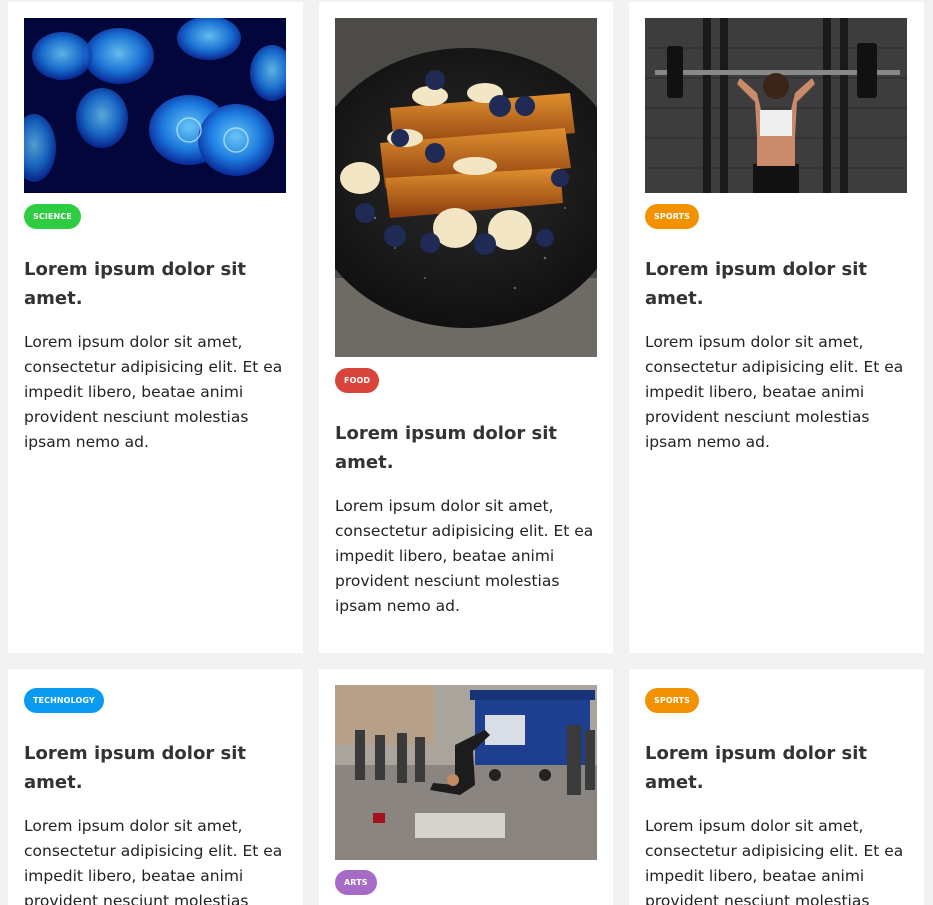 This screenshot has height=905, width=933. I want to click on article-card-arts: ARTS, so click(466, 787).